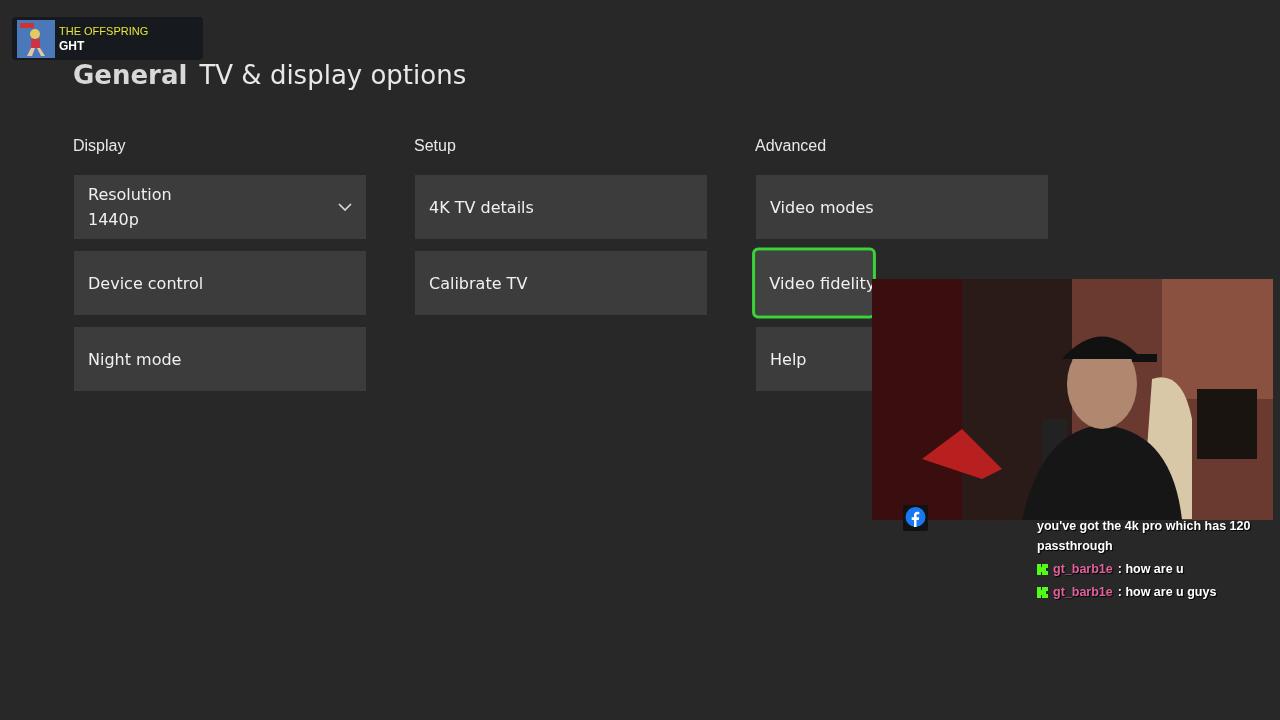  What do you see at coordinates (435, 146) in the screenshot?
I see `column-heading: Setup` at bounding box center [435, 146].